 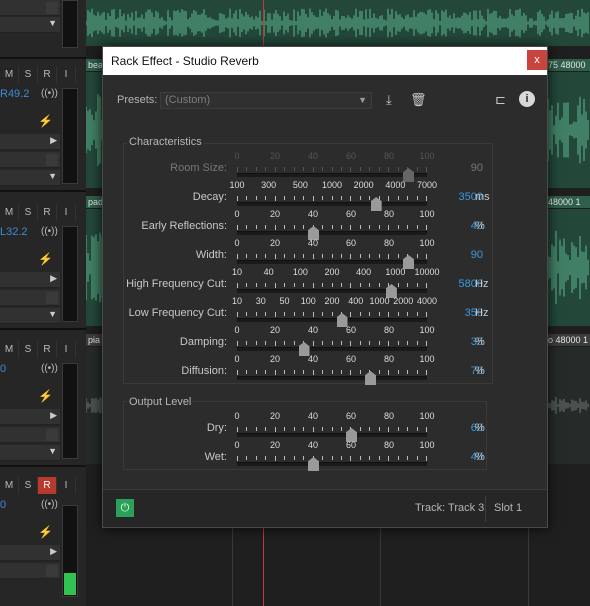 What do you see at coordinates (43, 129) in the screenshot?
I see `track-header: M S R I R49.2 ((•)) ⚡ ▶ ▼` at bounding box center [43, 129].